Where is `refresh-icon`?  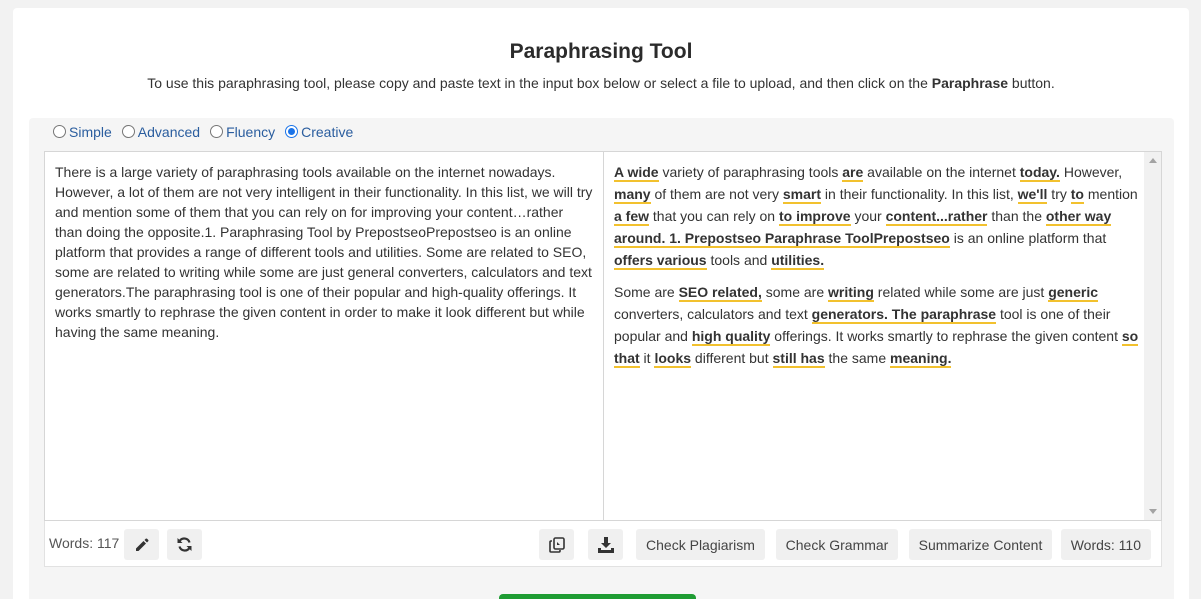 refresh-icon is located at coordinates (184, 544).